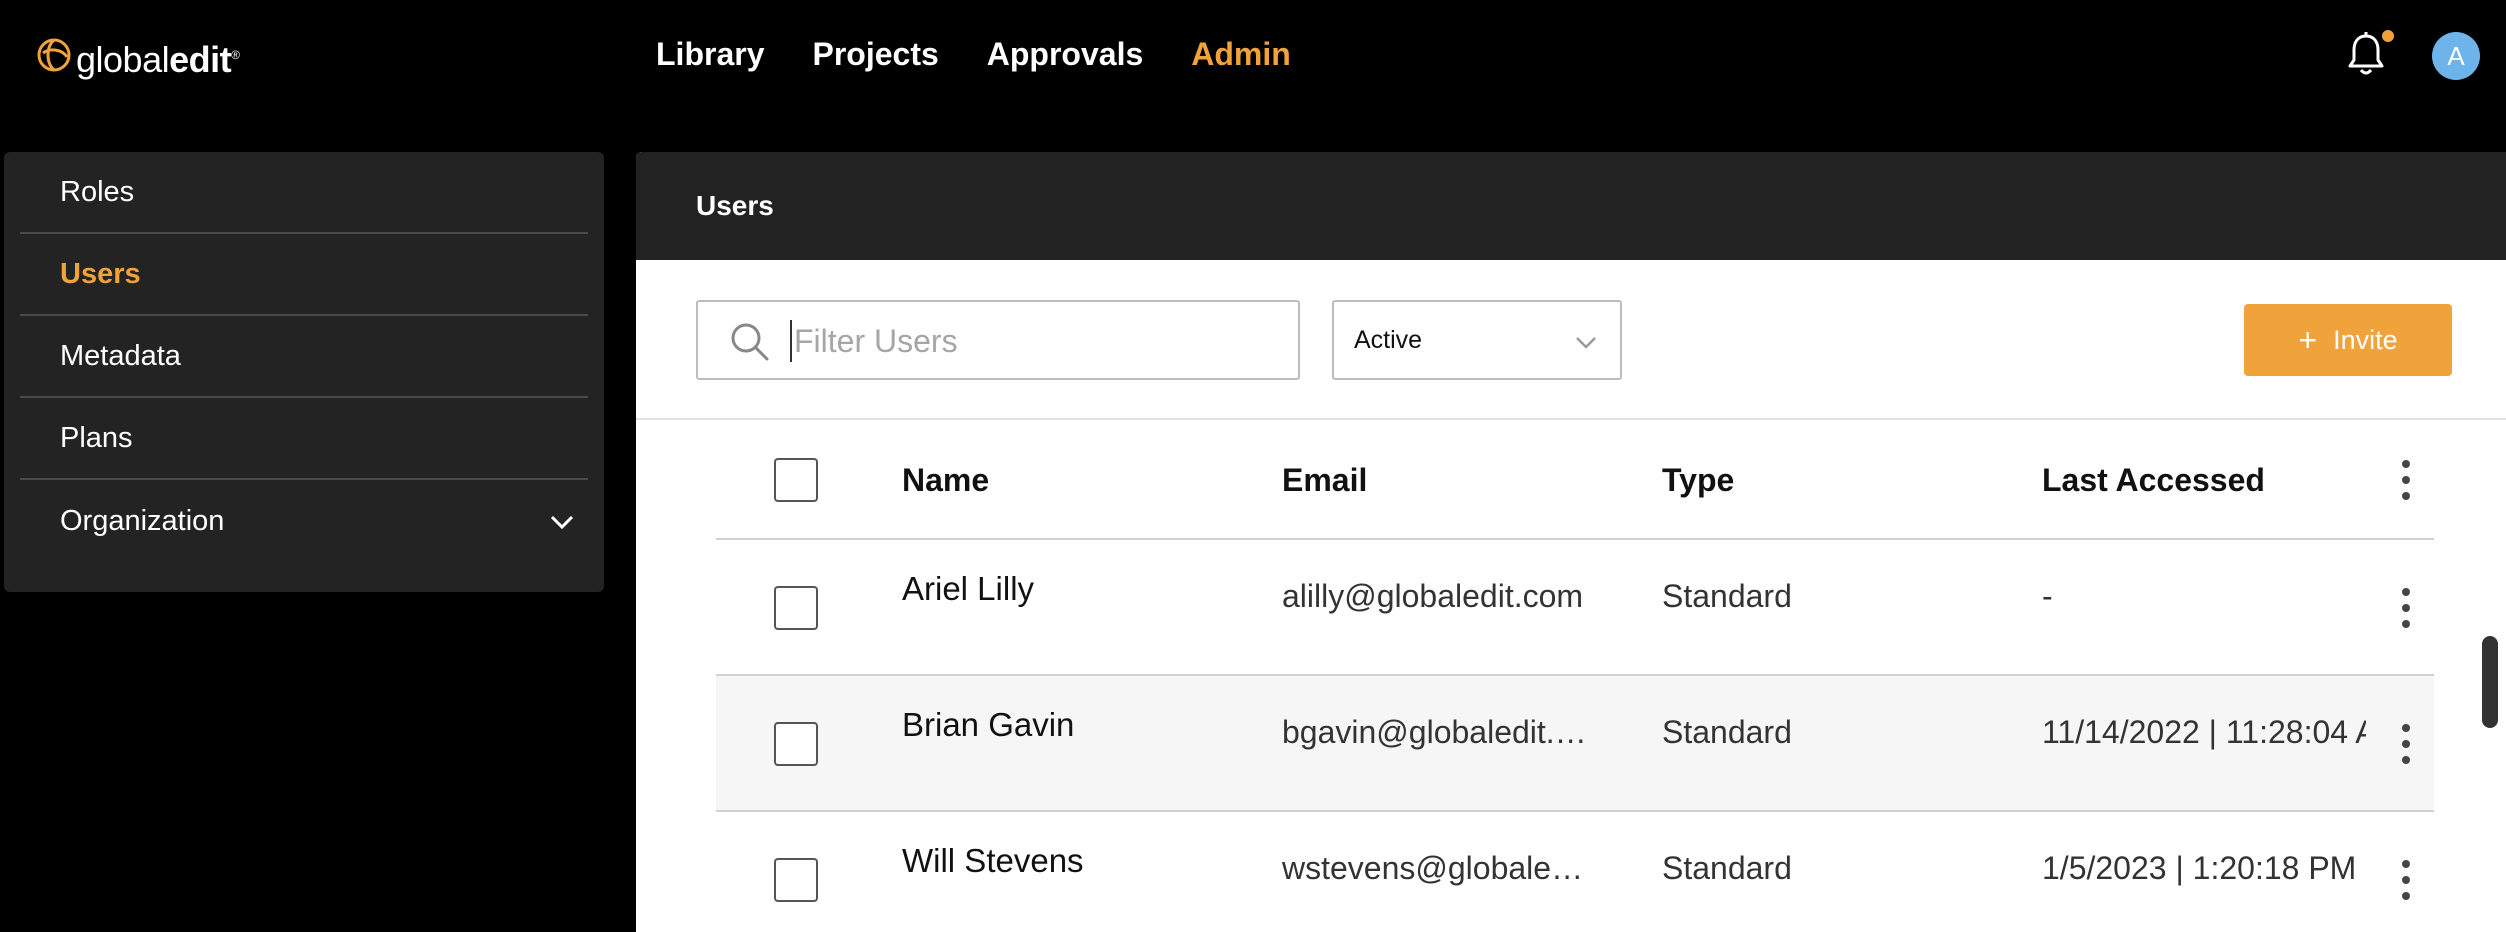 The width and height of the screenshot is (2506, 932). Describe the element at coordinates (2199, 868) in the screenshot. I see `user-last-accessed: 1/5/2023 | 1:20:18 PM` at that location.